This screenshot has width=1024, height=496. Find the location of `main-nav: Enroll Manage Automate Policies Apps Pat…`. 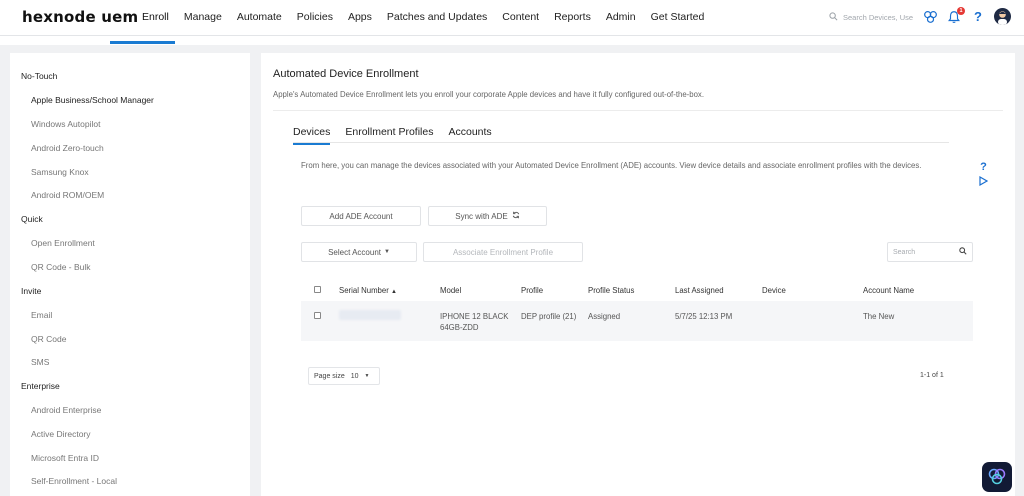

main-nav: Enroll Manage Automate Policies Apps Pat… is located at coordinates (430, 18).